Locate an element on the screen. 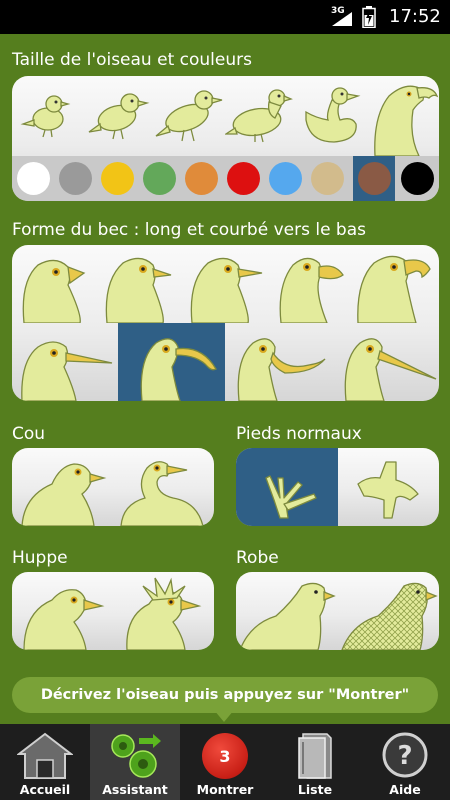 This screenshot has height=800, width=450. nav-list-label: Liste is located at coordinates (315, 789).